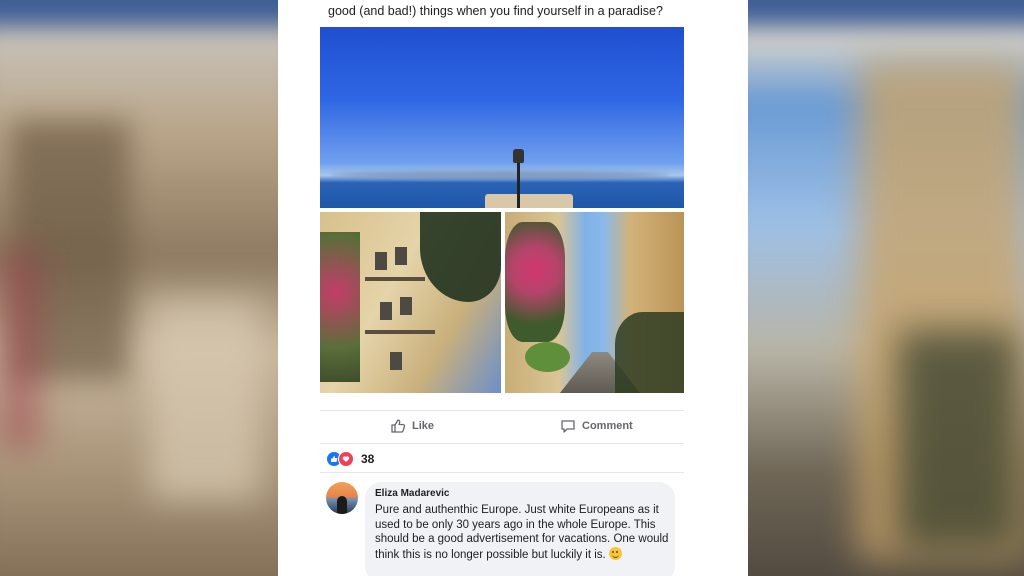 The image size is (1024, 576). Describe the element at coordinates (342, 498) in the screenshot. I see `avatar` at that location.